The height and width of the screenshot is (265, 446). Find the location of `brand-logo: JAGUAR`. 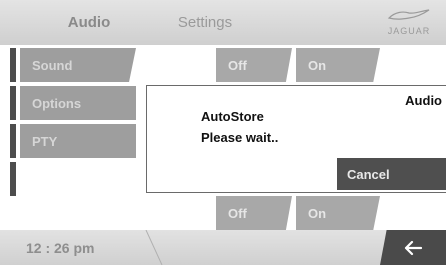

brand-logo: JAGUAR is located at coordinates (409, 24).